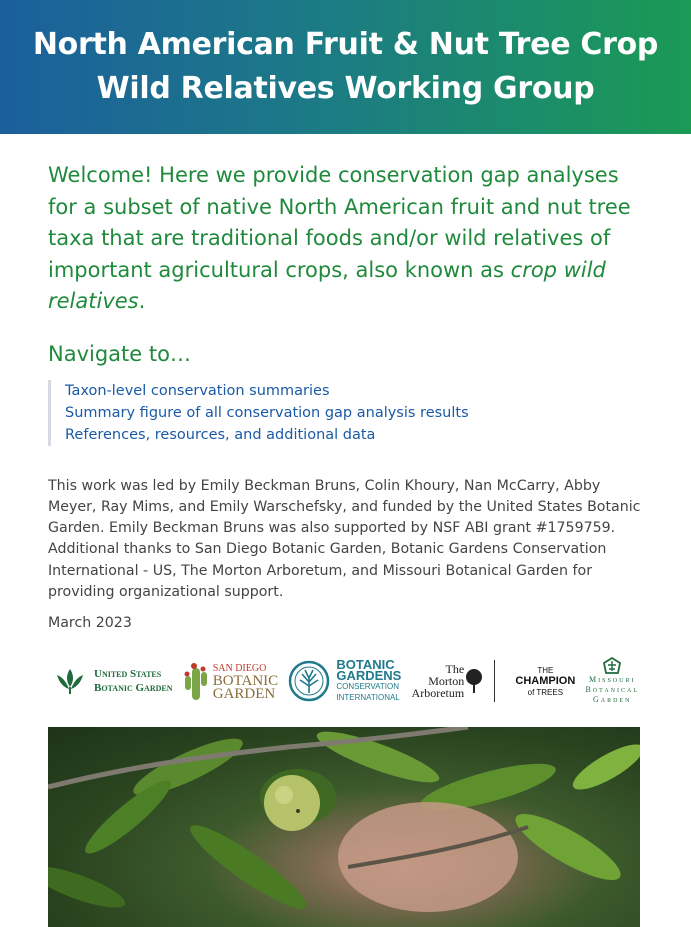 The image size is (691, 927). I want to click on morton-logo: The Morton Arboretum, so click(459, 681).